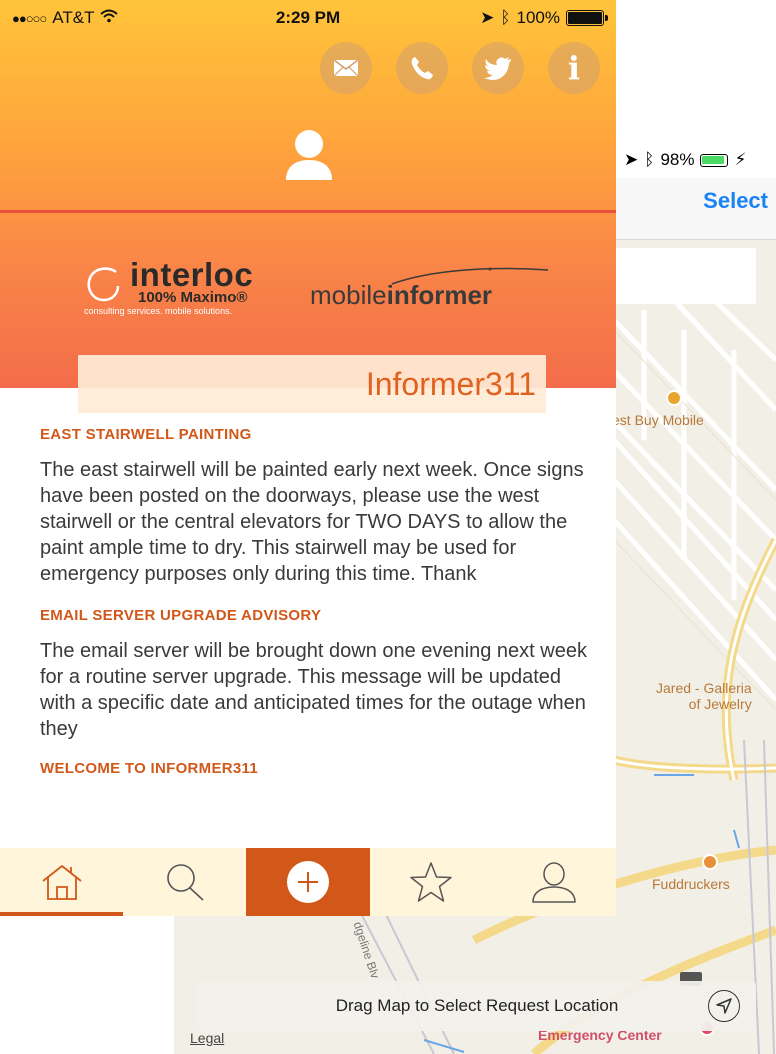 The height and width of the screenshot is (1054, 776). Describe the element at coordinates (658, 420) in the screenshot. I see `poi-best-buy-label: est Buy Mobile` at that location.